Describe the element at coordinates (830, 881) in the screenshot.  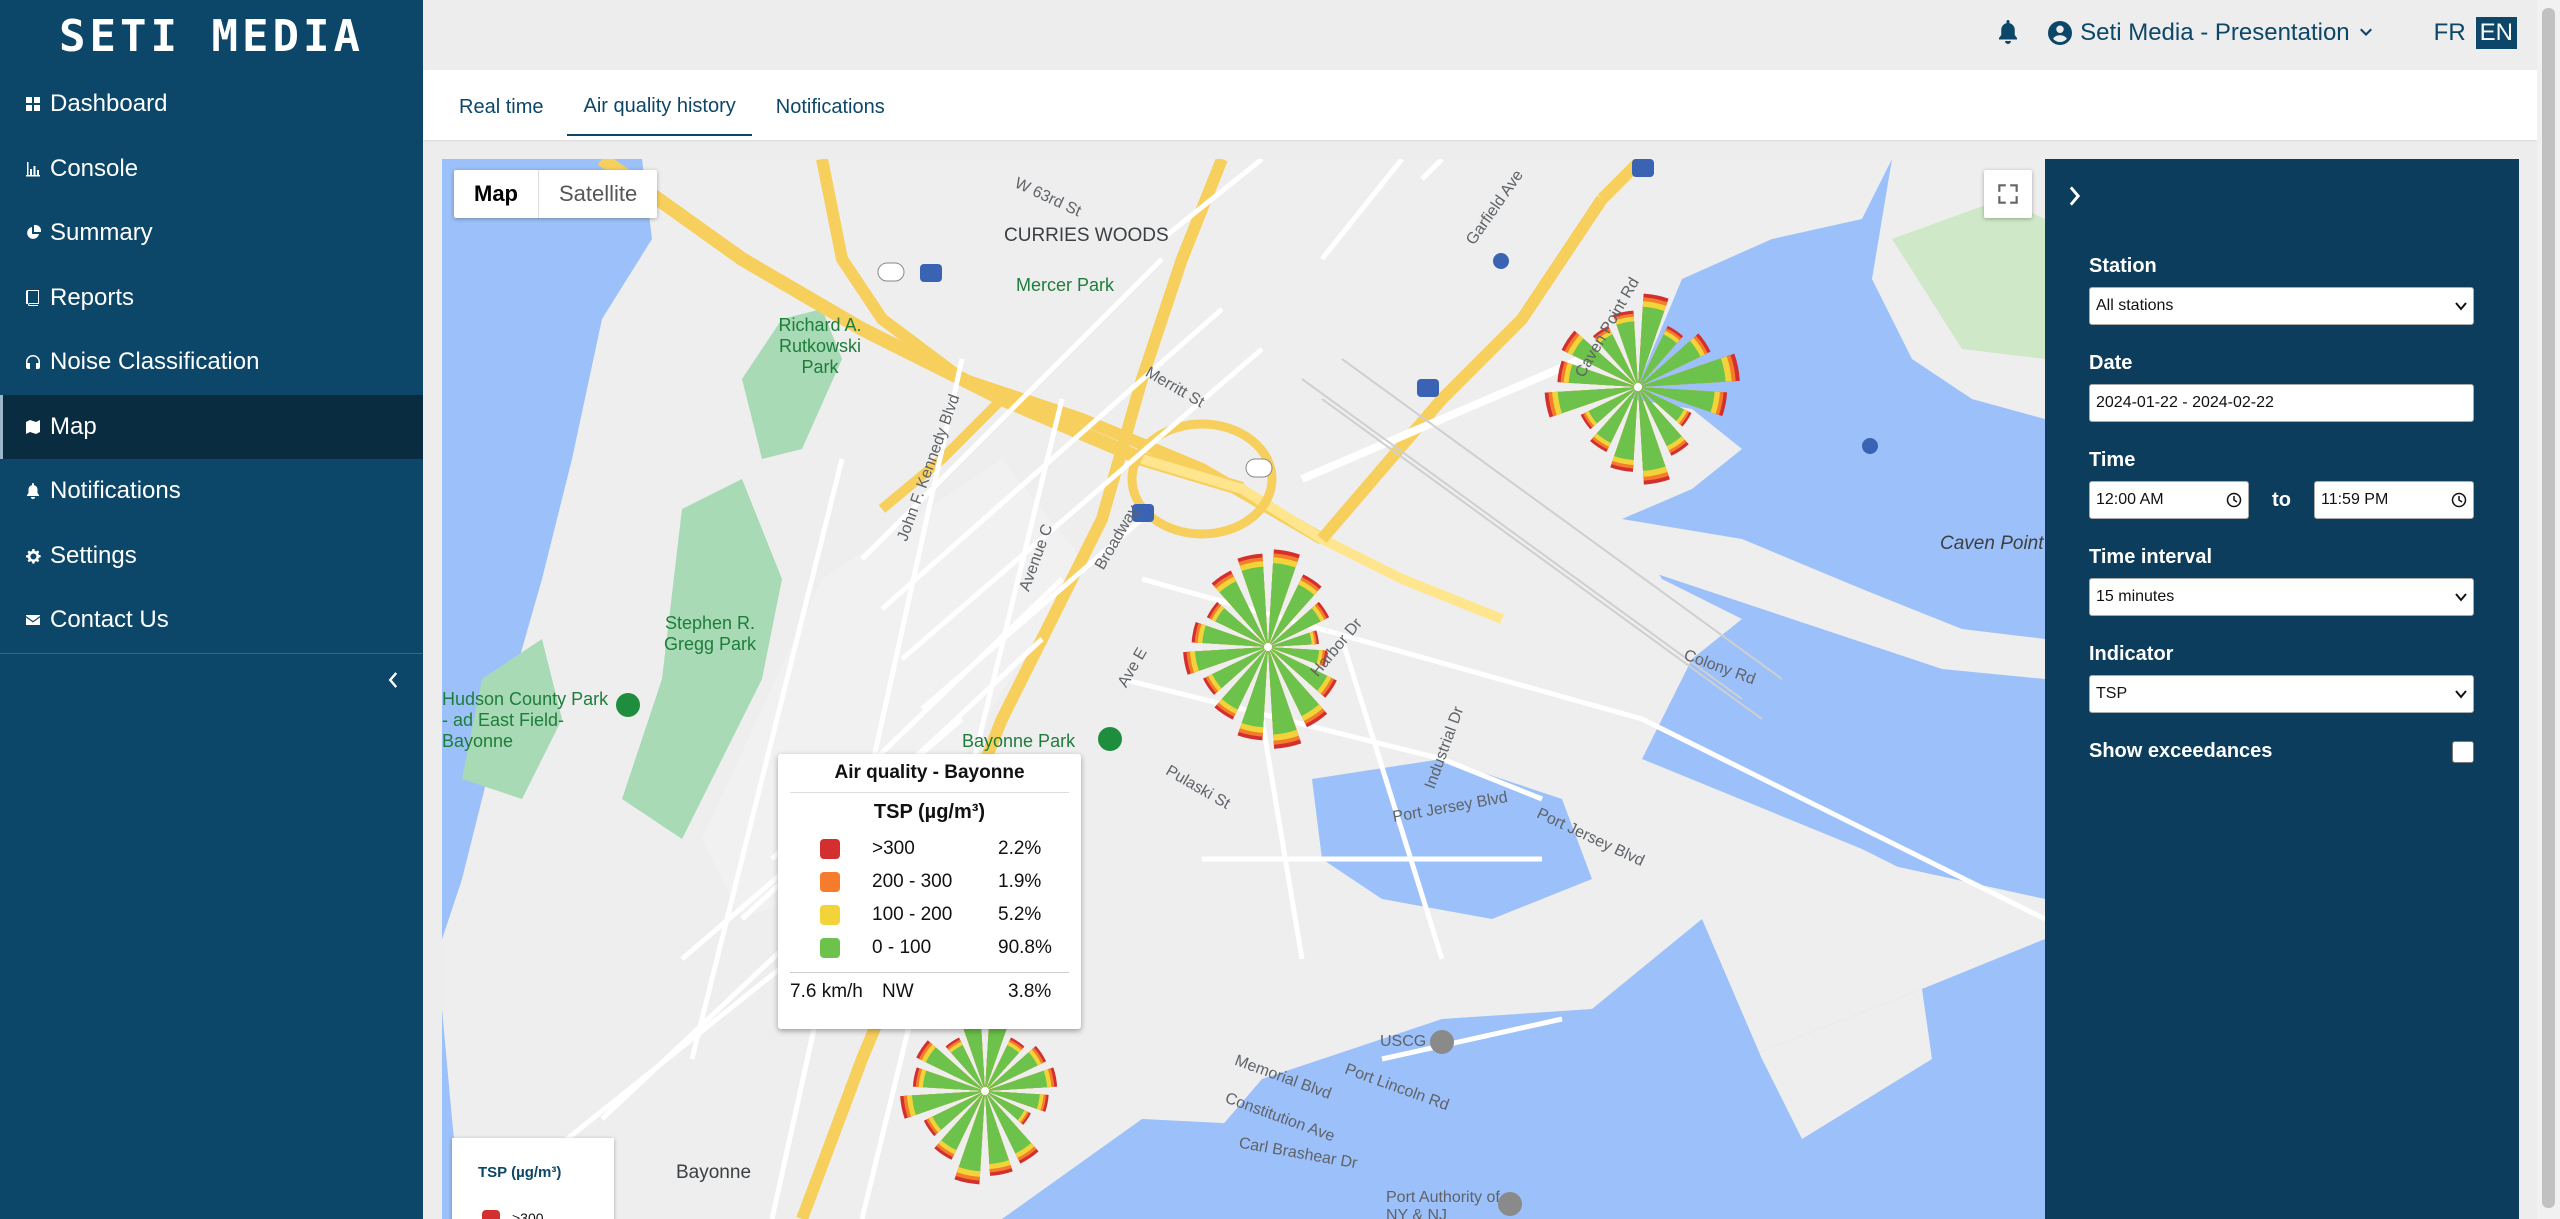
I see `legend-swatch-orange` at that location.